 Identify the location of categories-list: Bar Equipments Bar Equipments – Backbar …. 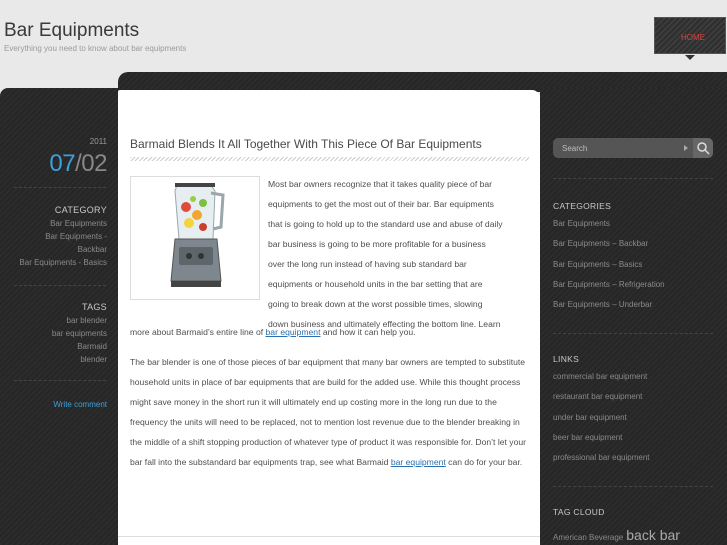
(609, 264).